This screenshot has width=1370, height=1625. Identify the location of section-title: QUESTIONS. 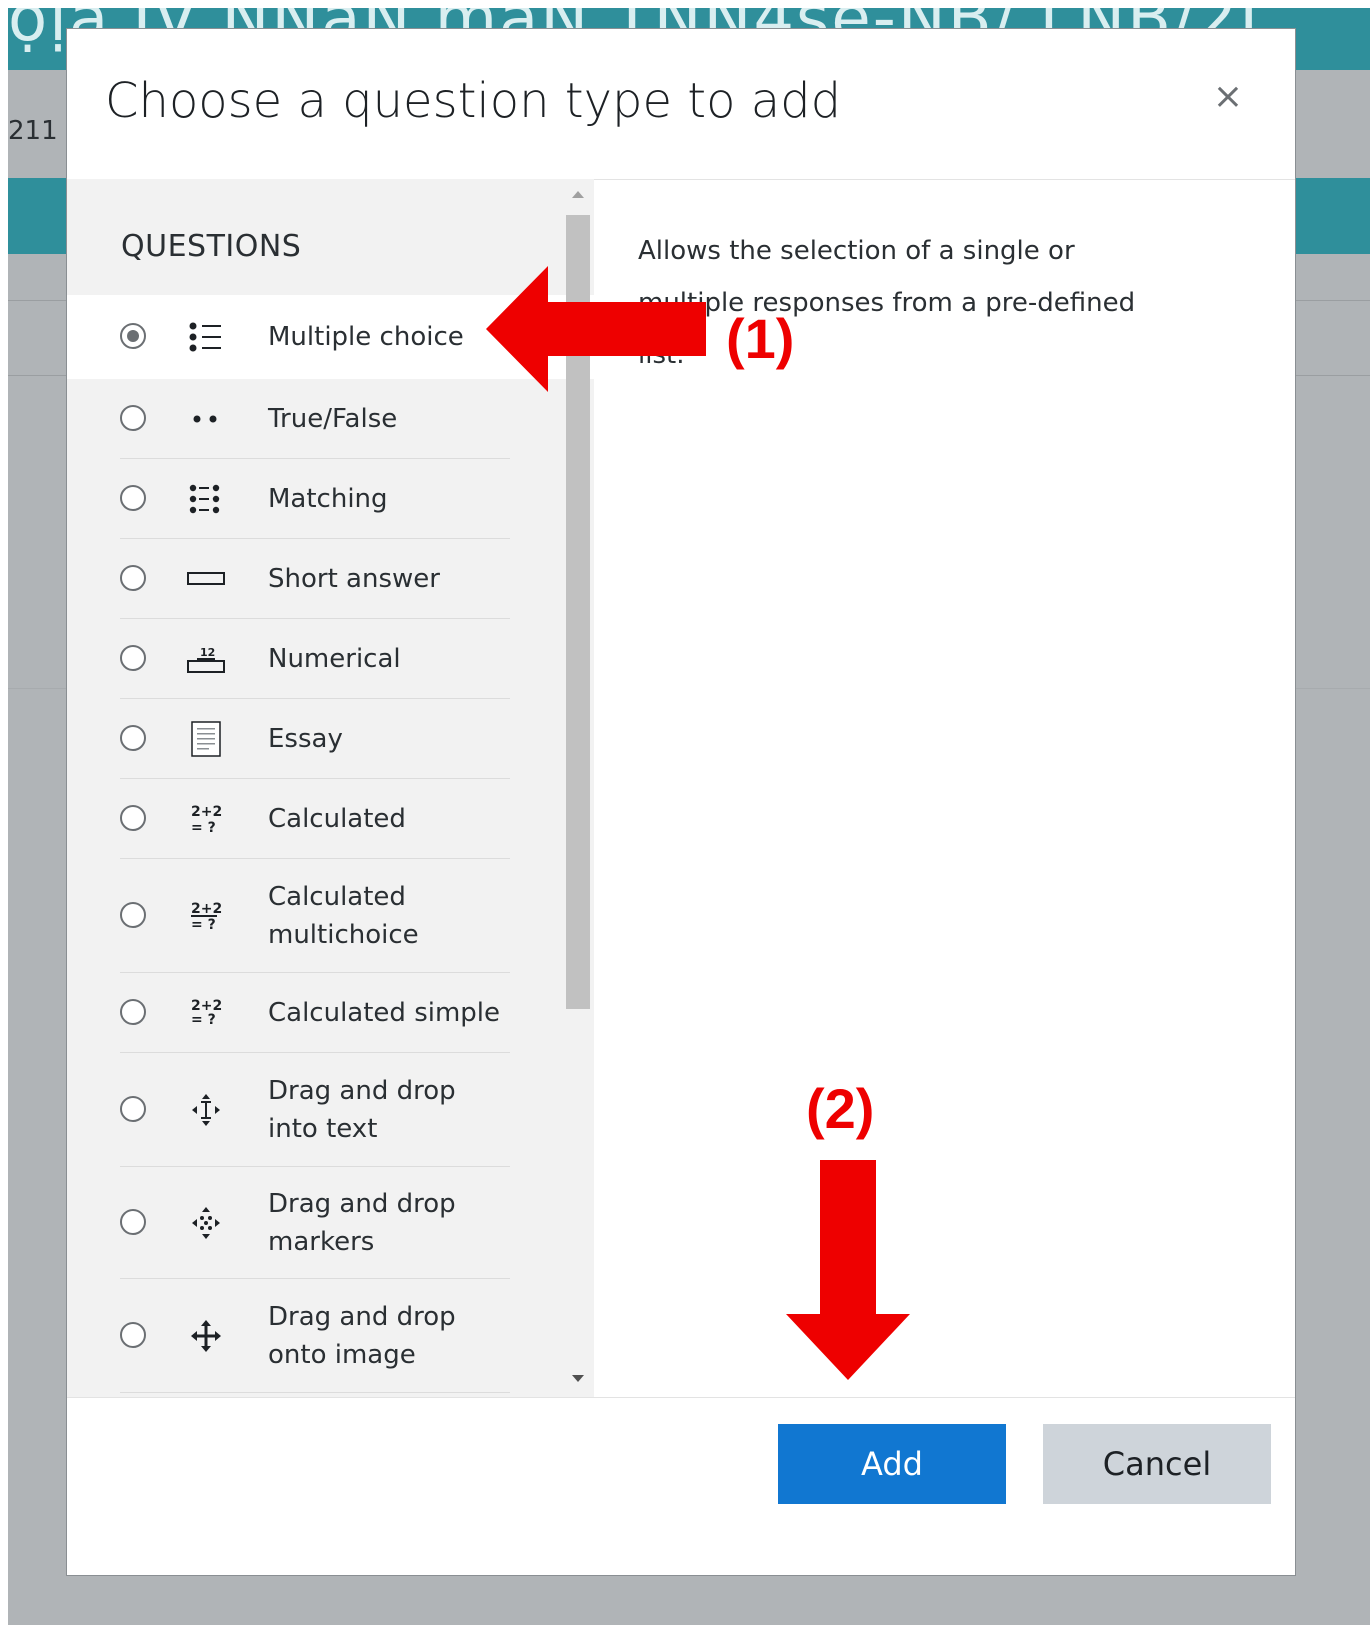
(211, 246).